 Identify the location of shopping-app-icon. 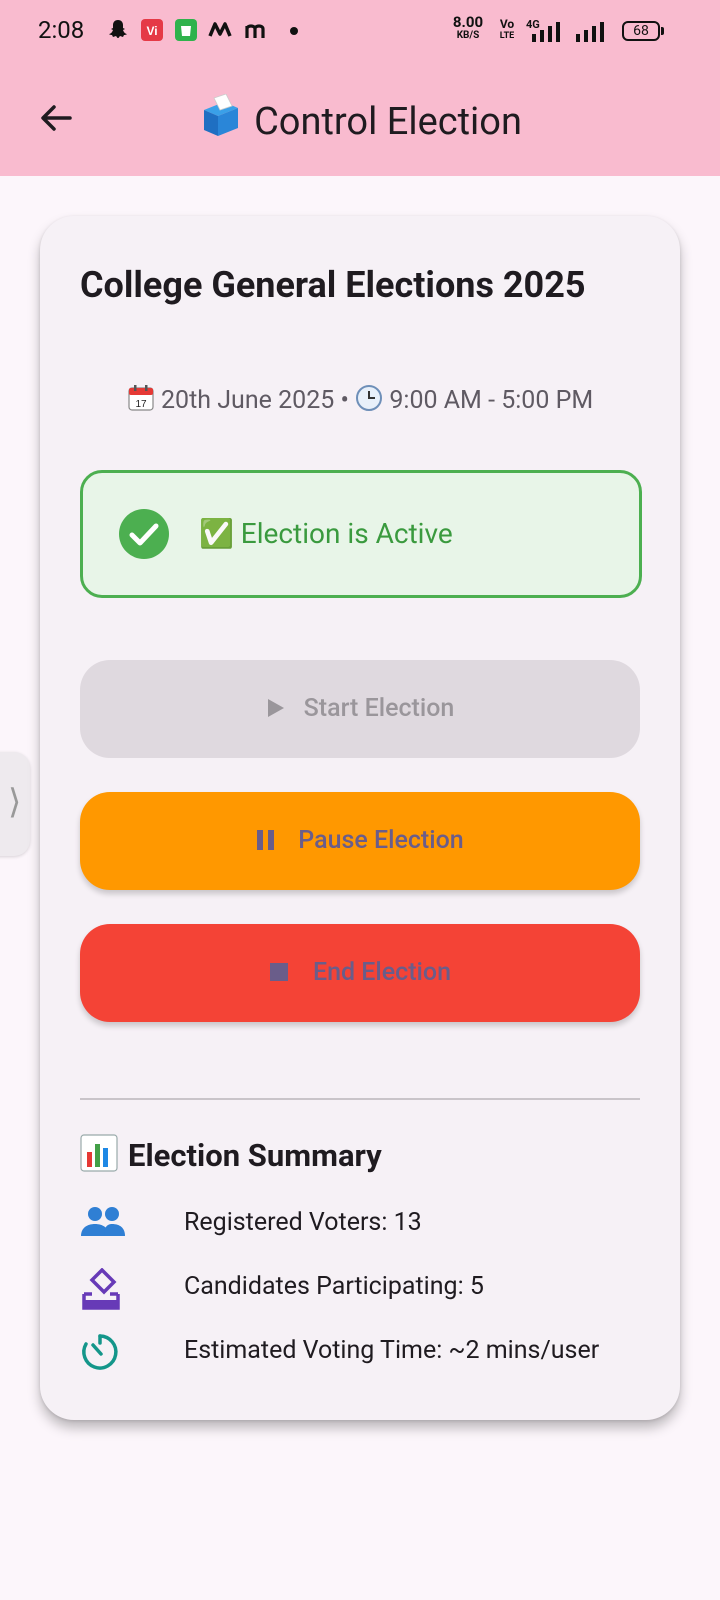
(186, 30).